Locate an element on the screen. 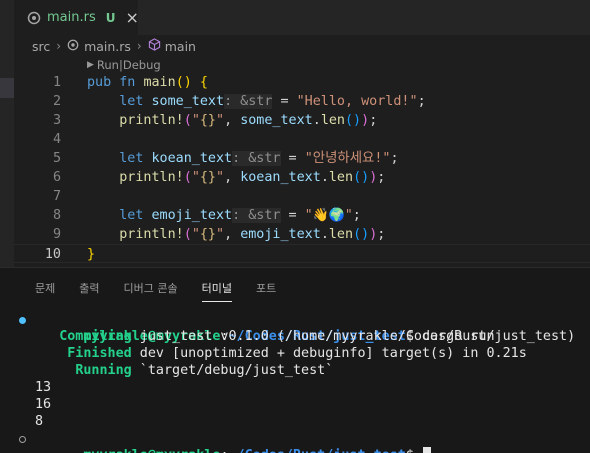  tab-label: main.rs is located at coordinates (71, 17).